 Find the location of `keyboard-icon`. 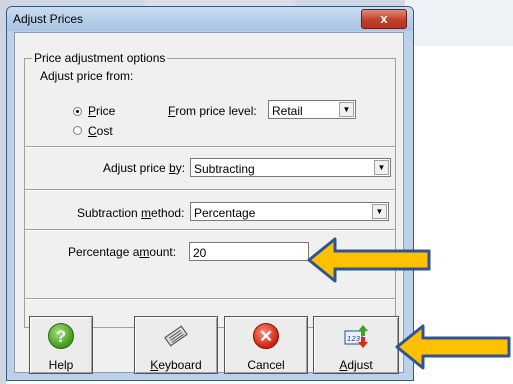

keyboard-icon is located at coordinates (176, 336).